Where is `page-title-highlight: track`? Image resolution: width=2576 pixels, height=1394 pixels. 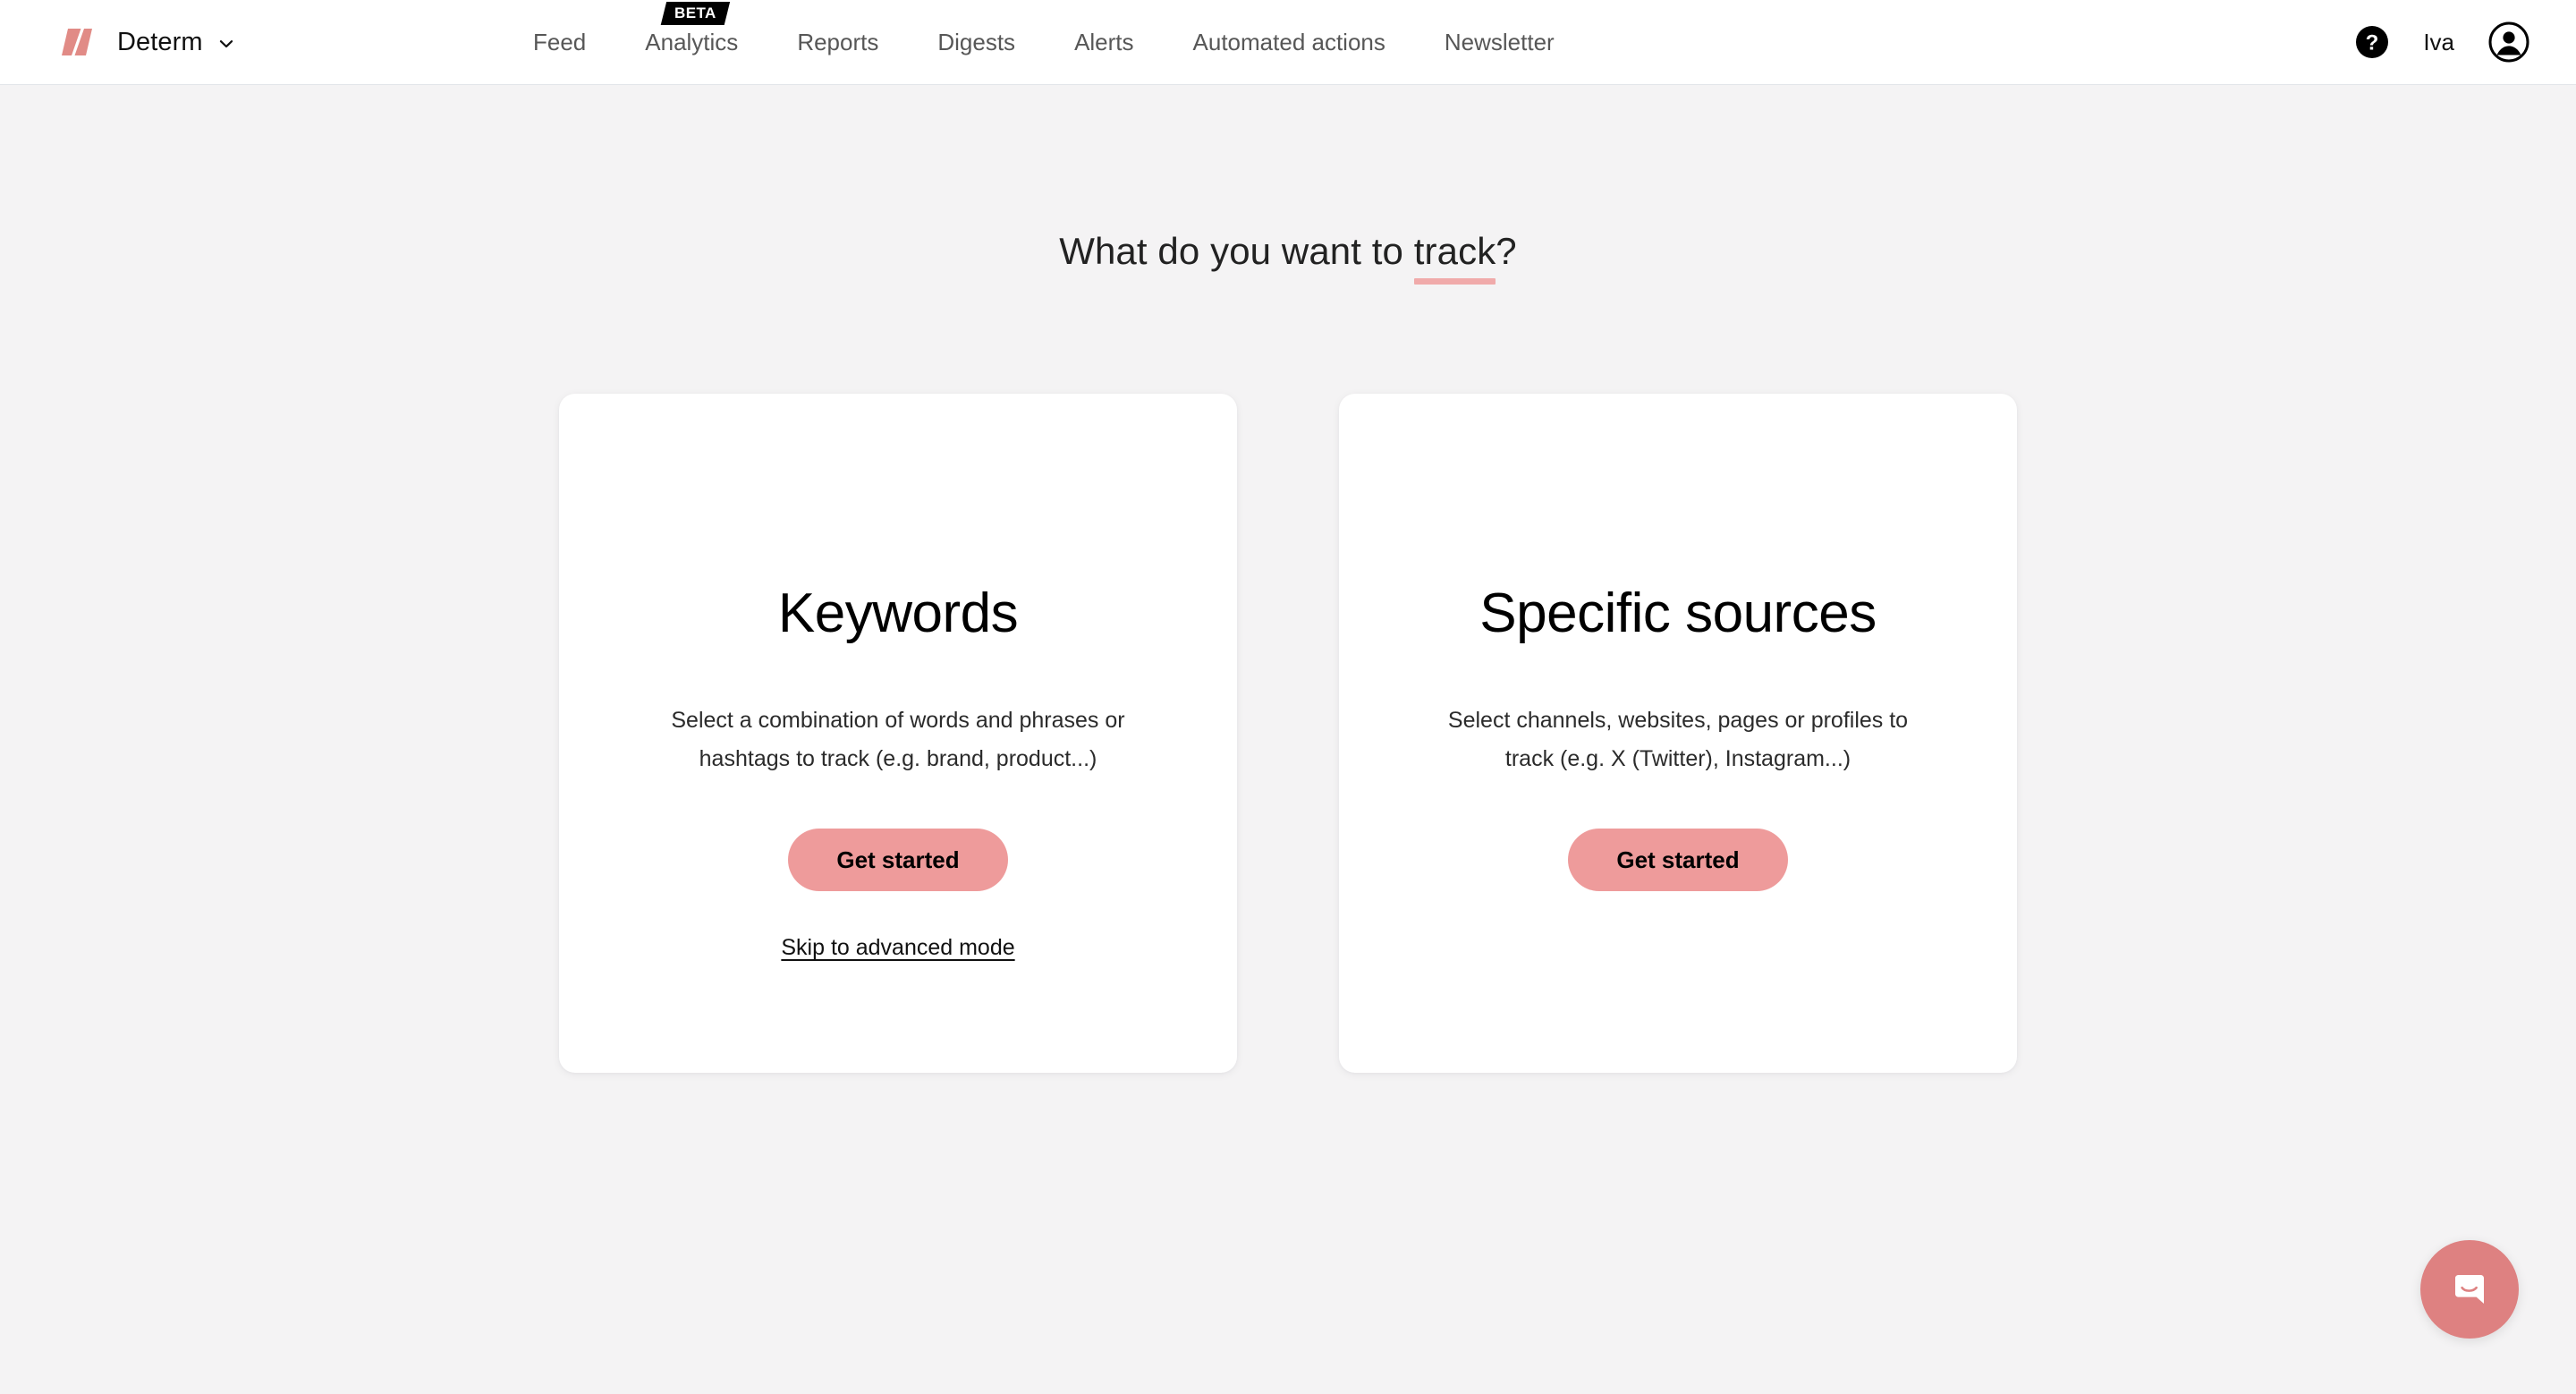
page-title-highlight: track is located at coordinates (1454, 257).